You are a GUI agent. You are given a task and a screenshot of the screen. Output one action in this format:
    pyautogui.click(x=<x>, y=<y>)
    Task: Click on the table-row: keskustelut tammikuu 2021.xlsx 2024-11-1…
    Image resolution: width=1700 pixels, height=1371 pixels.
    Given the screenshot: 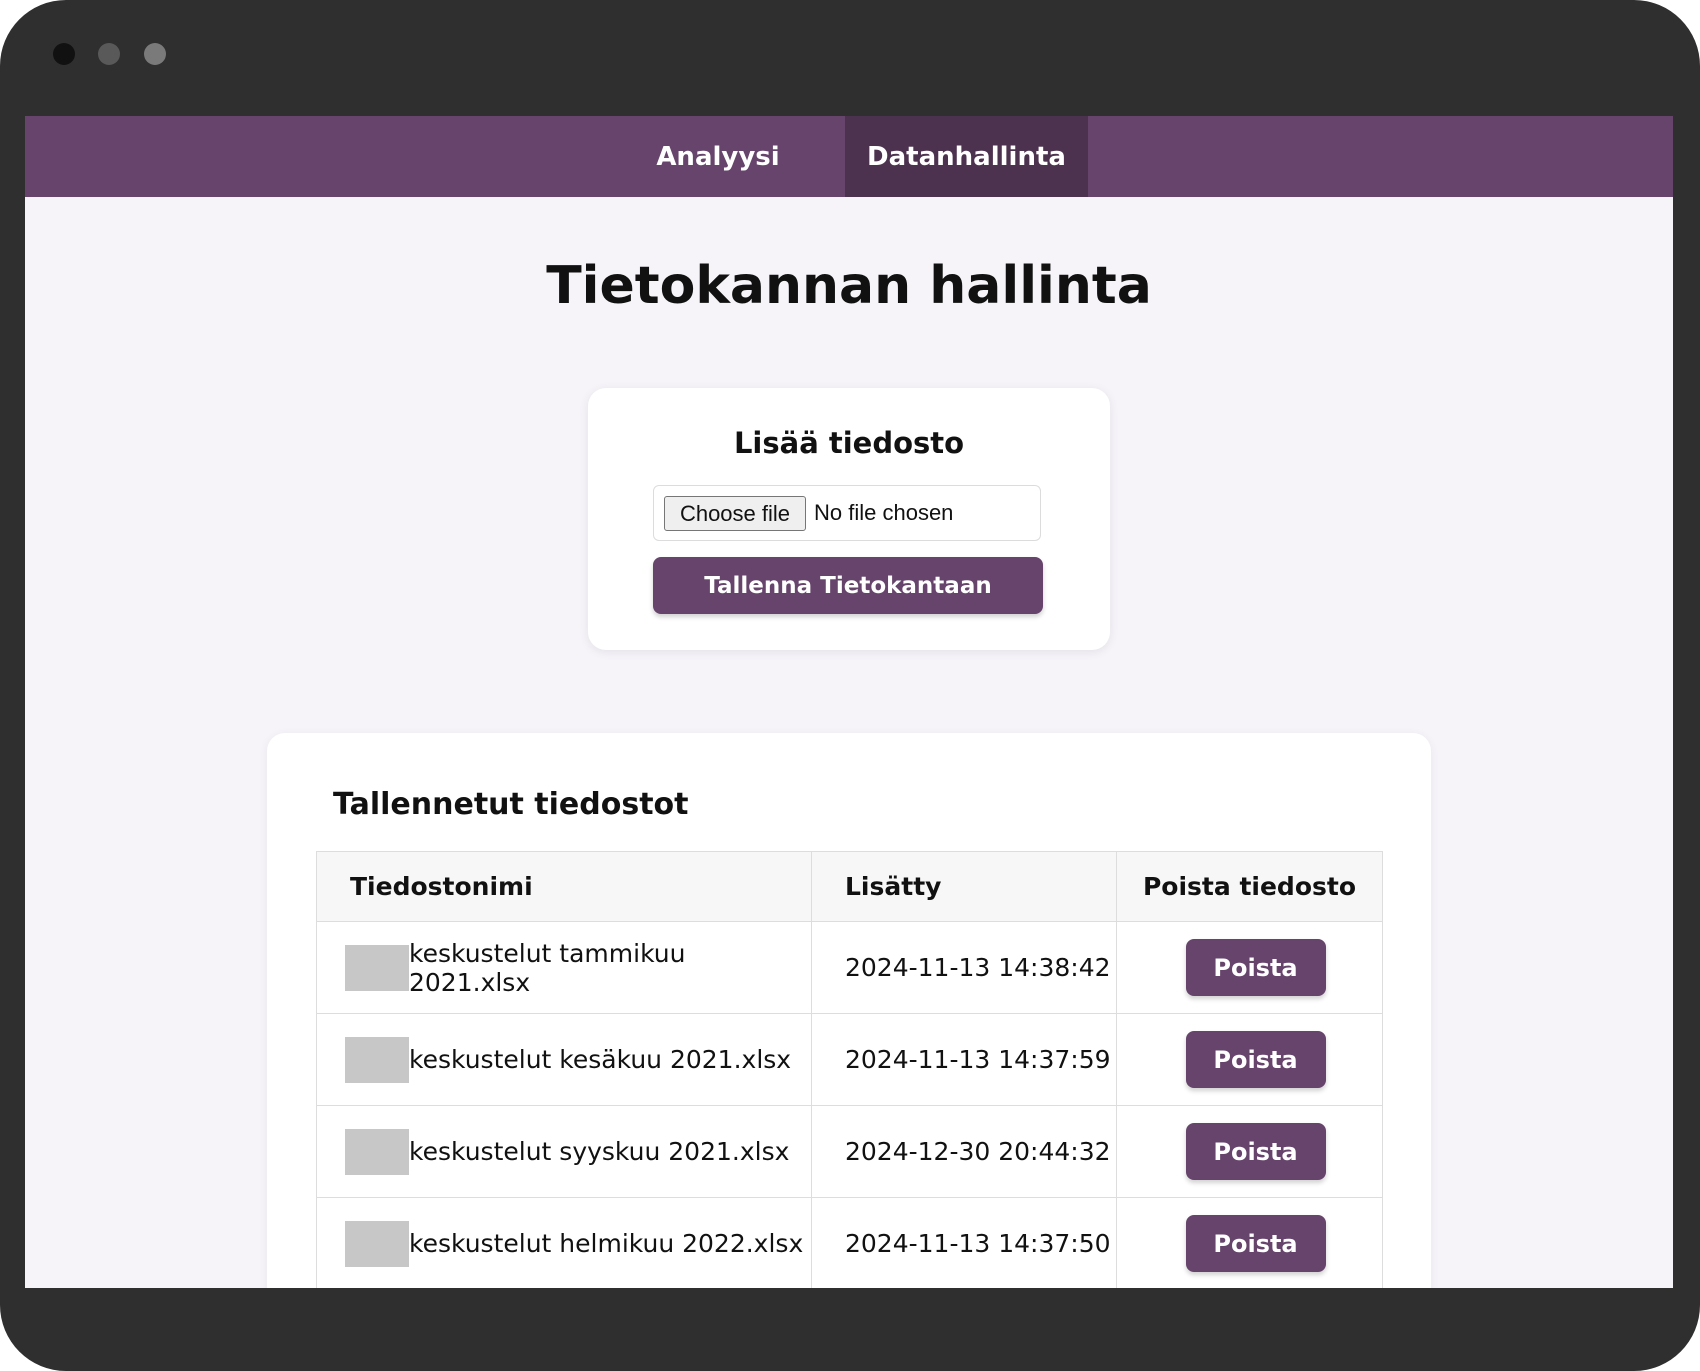 What is the action you would take?
    pyautogui.click(x=849, y=967)
    